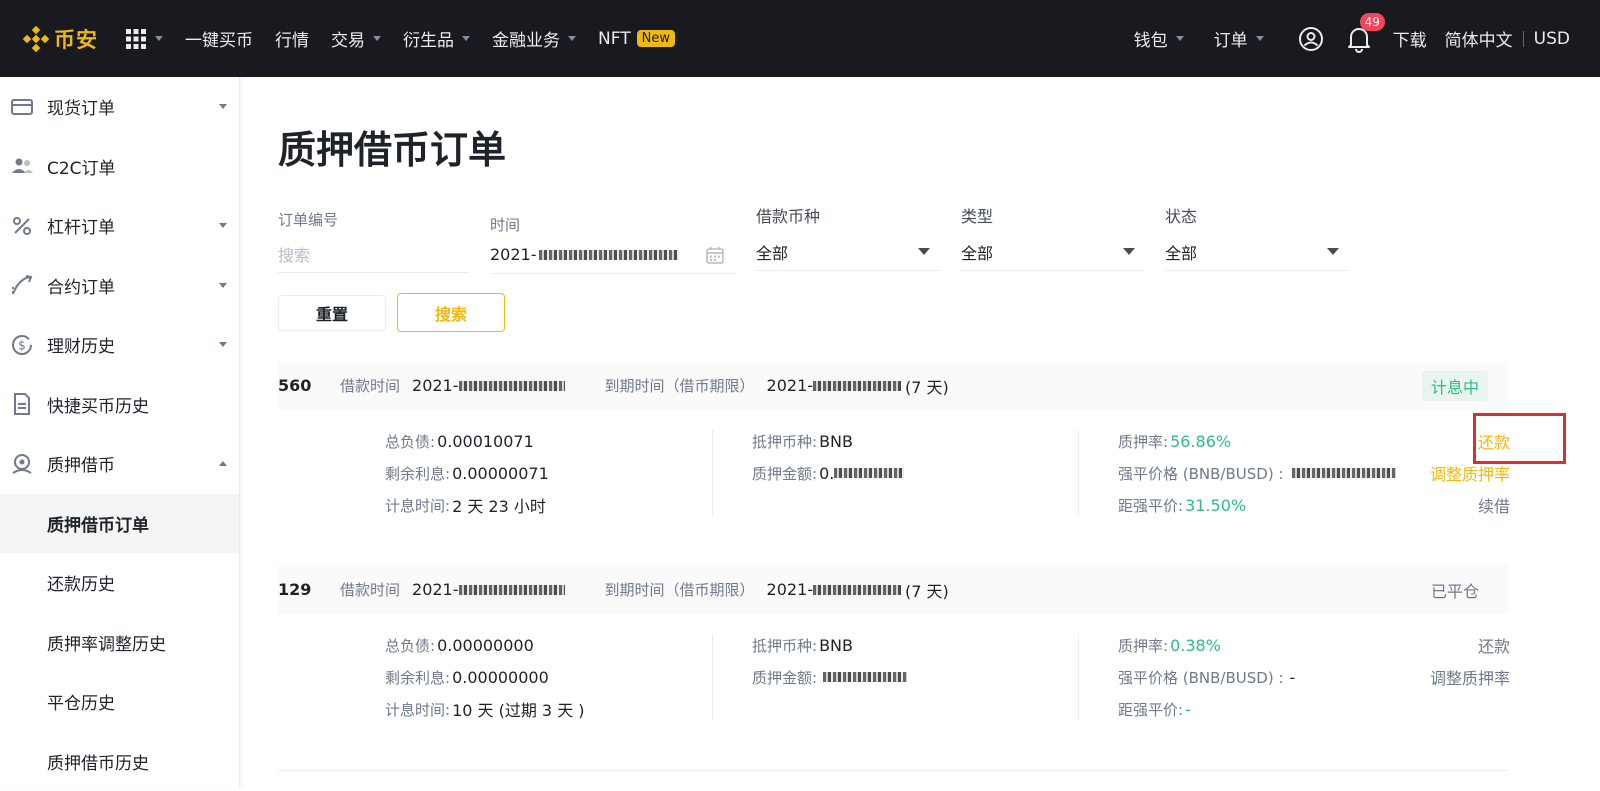  Describe the element at coordinates (1311, 39) in the screenshot. I see `user-account-button` at that location.